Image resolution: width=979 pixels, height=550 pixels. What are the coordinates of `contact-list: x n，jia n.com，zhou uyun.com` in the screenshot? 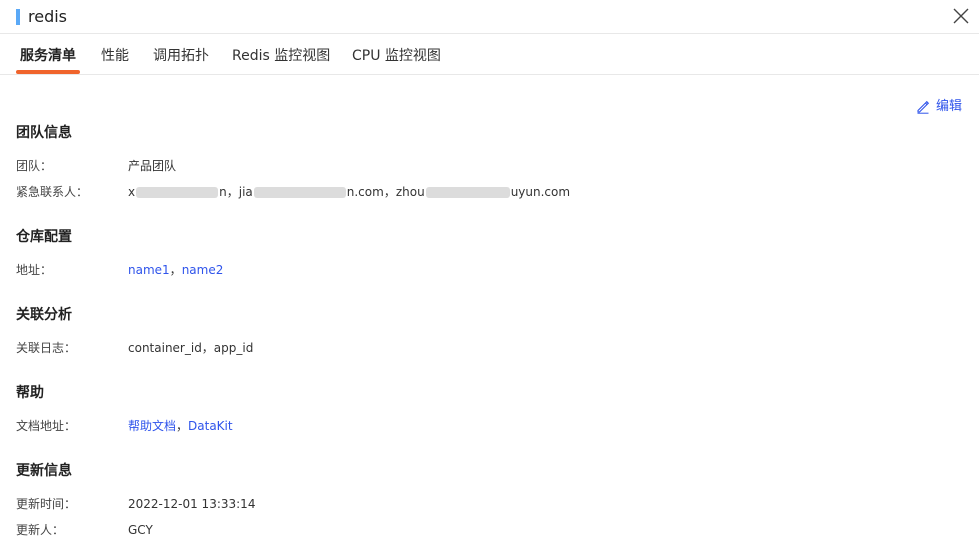 It's located at (349, 192).